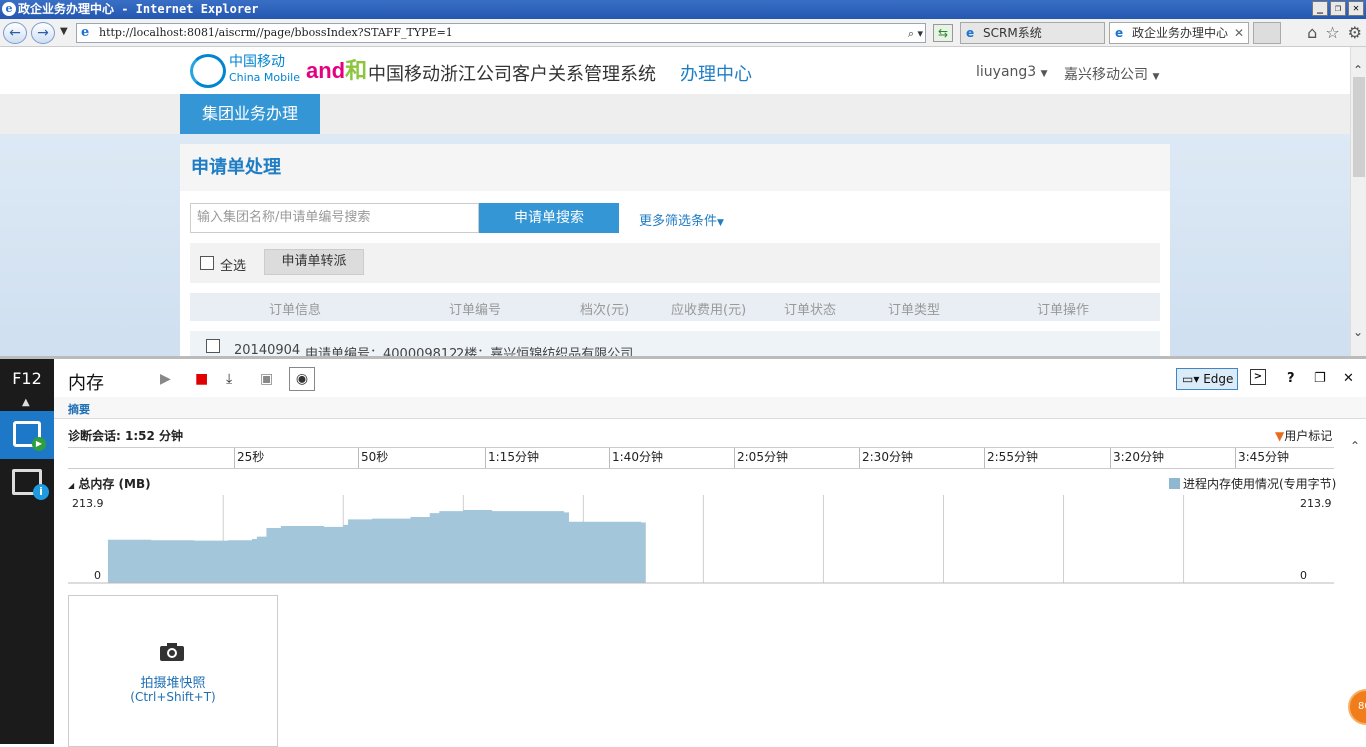 The height and width of the screenshot is (747, 1366). I want to click on browser-icons: ⌂ ☆ ⚙, so click(1334, 32).